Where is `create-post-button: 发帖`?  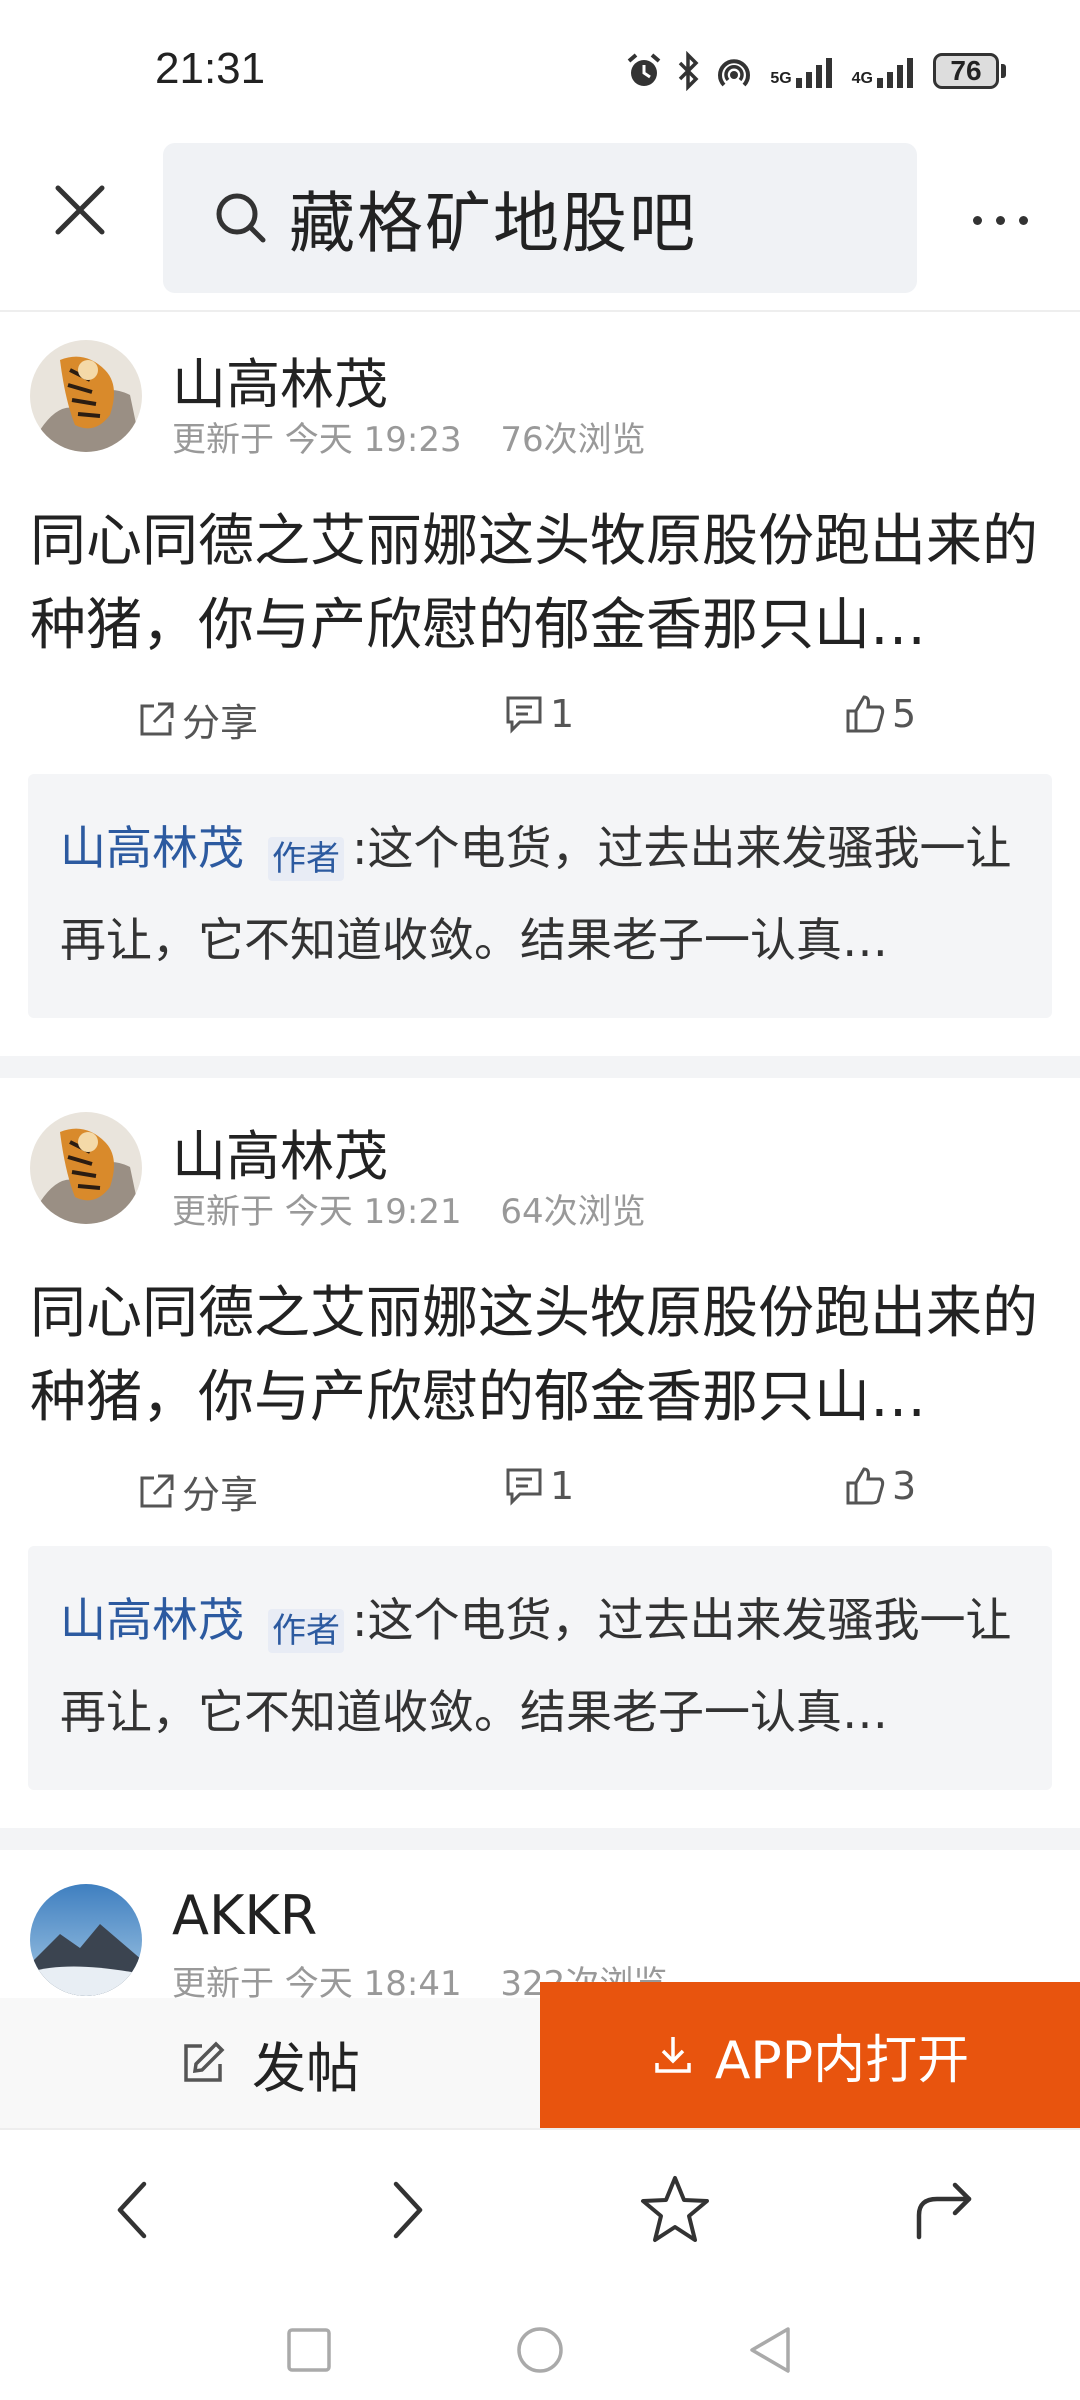
create-post-button: 发帖 is located at coordinates (270, 2063).